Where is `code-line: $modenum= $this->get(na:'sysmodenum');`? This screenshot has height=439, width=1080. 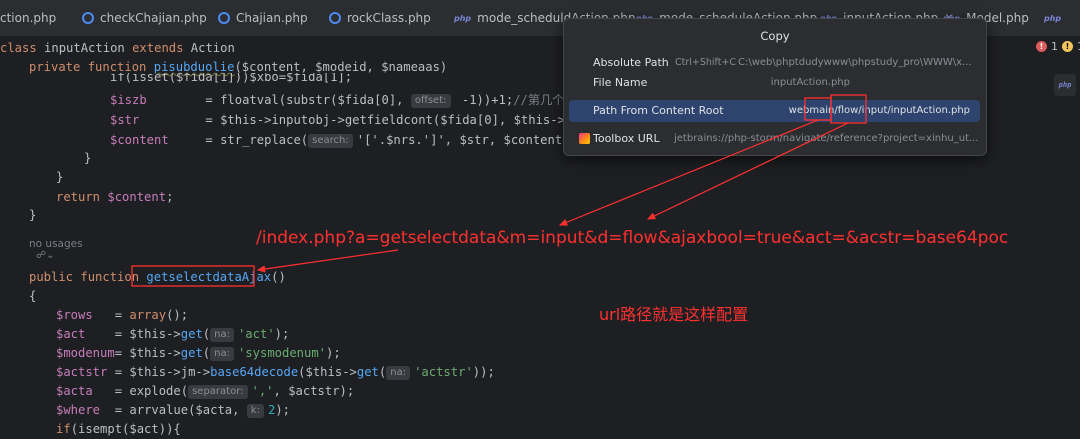 code-line: $modenum= $this->get(na:'sysmodenum'); is located at coordinates (198, 353).